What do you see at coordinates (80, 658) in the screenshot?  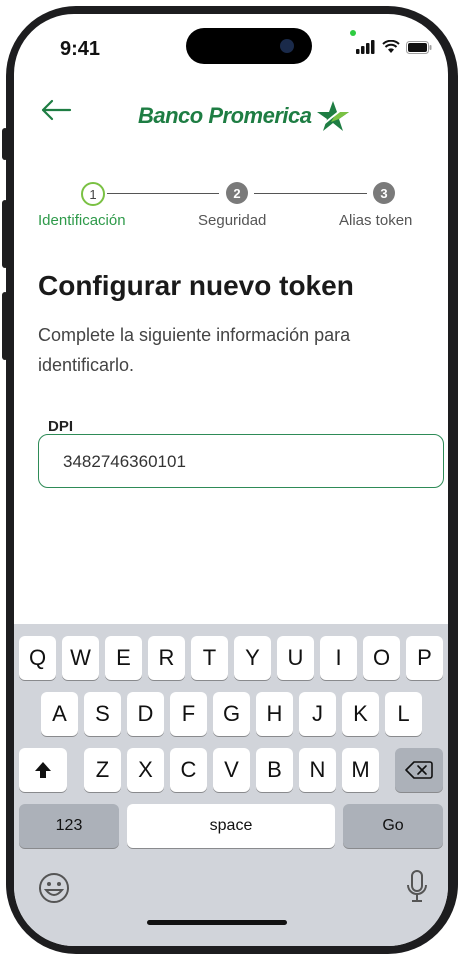 I see `key-w: W` at bounding box center [80, 658].